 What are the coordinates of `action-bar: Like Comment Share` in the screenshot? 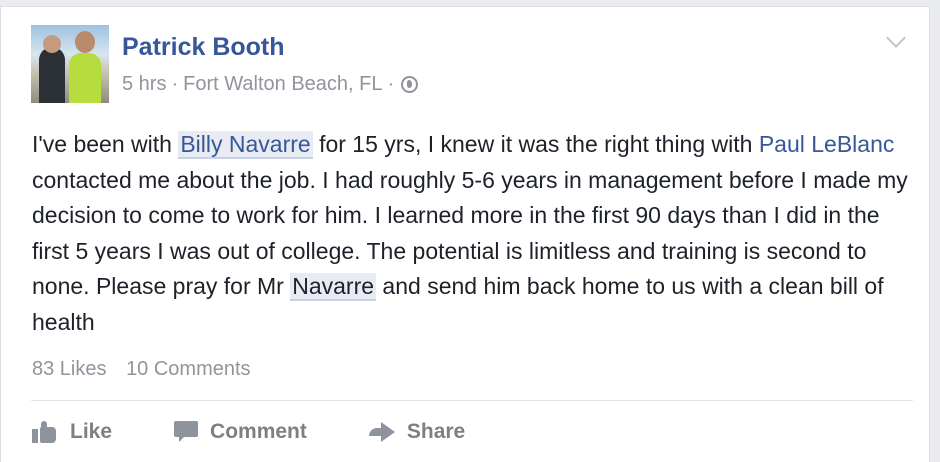 It's located at (279, 432).